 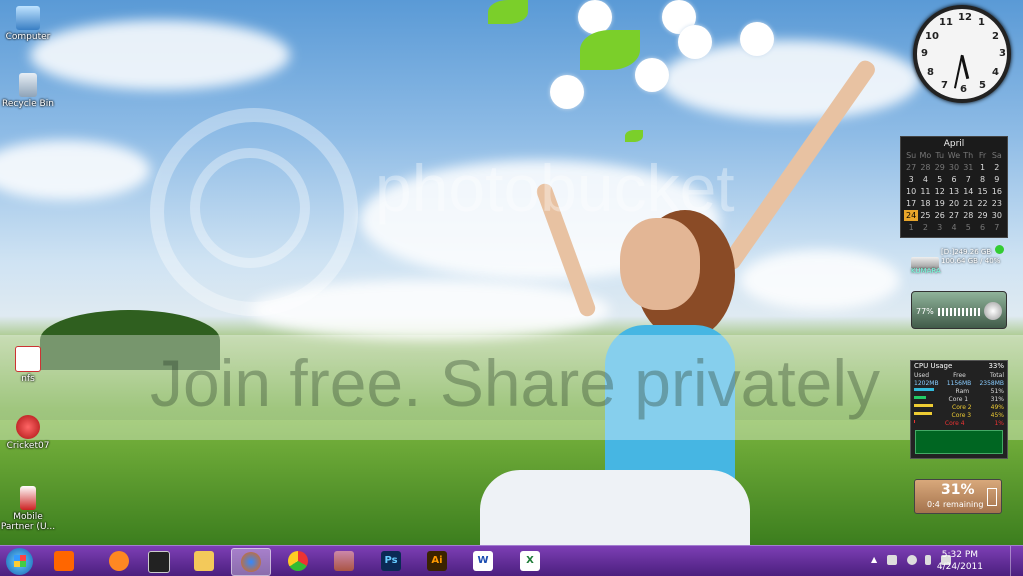 I want to click on drive-gadget: [D:]249.26 GB 100.64 GB / 40% KUMARA, so click(x=958, y=260).